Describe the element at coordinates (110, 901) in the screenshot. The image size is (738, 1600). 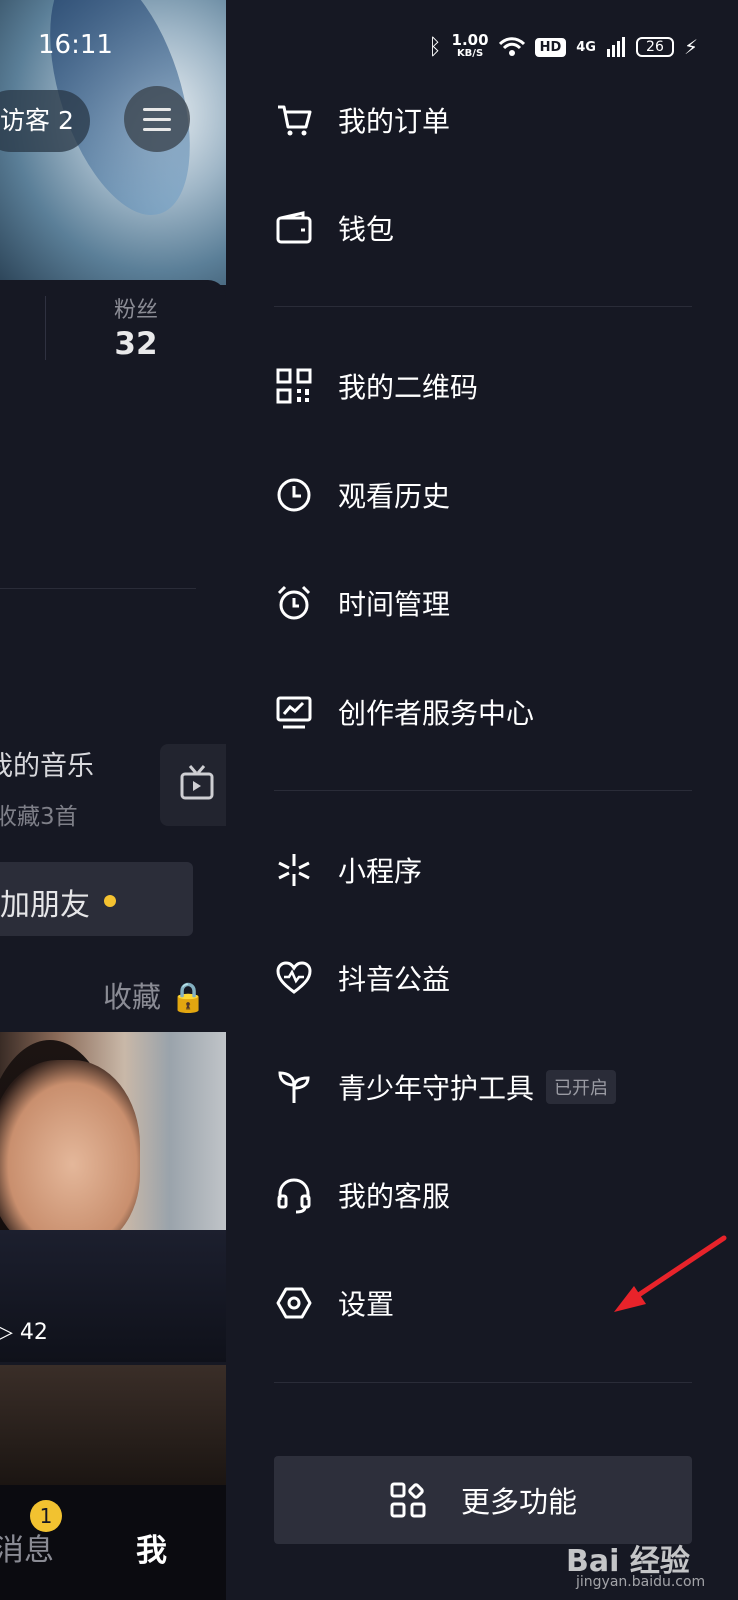
I see `notification-dot` at that location.